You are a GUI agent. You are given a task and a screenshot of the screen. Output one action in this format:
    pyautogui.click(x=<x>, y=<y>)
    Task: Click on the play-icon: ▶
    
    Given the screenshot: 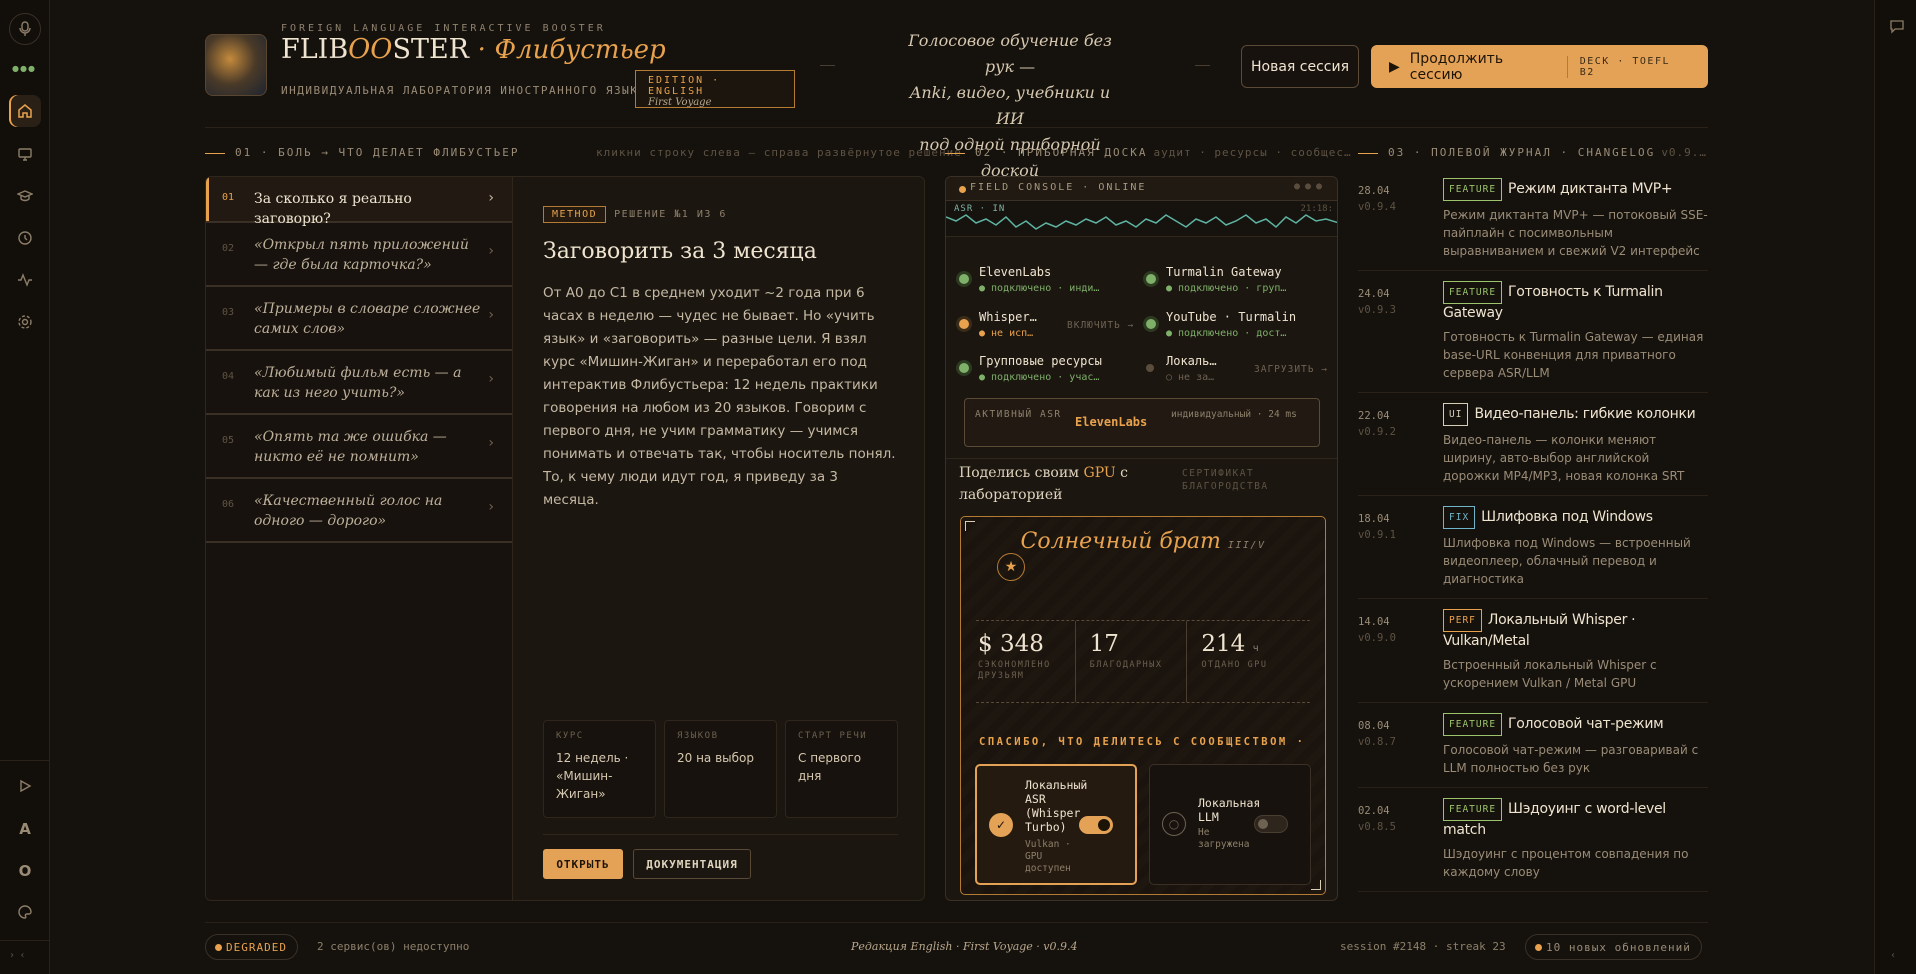 What is the action you would take?
    pyautogui.click(x=1394, y=66)
    